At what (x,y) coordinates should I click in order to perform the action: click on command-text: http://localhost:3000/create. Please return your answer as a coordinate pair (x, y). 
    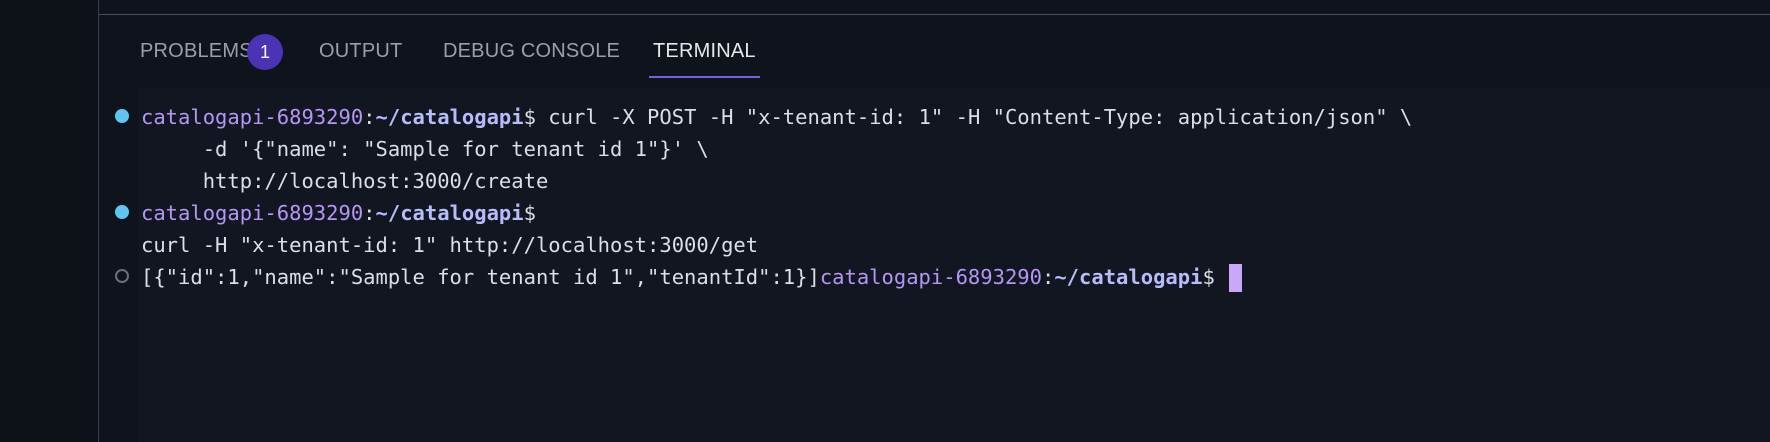
    Looking at the image, I should click on (345, 181).